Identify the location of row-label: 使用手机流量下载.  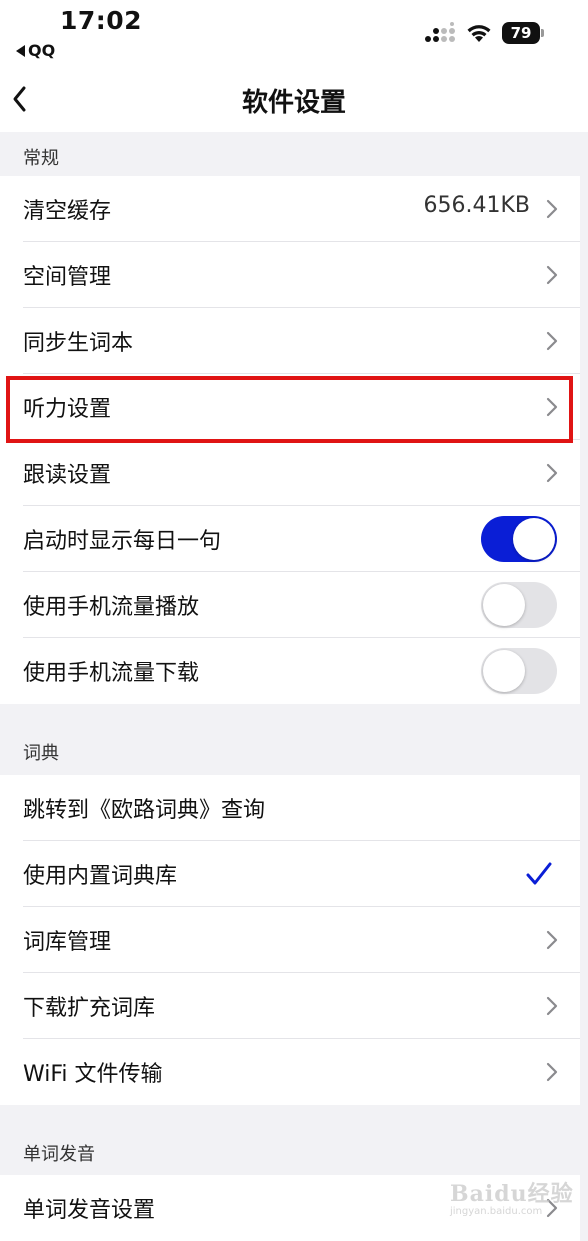
(111, 673).